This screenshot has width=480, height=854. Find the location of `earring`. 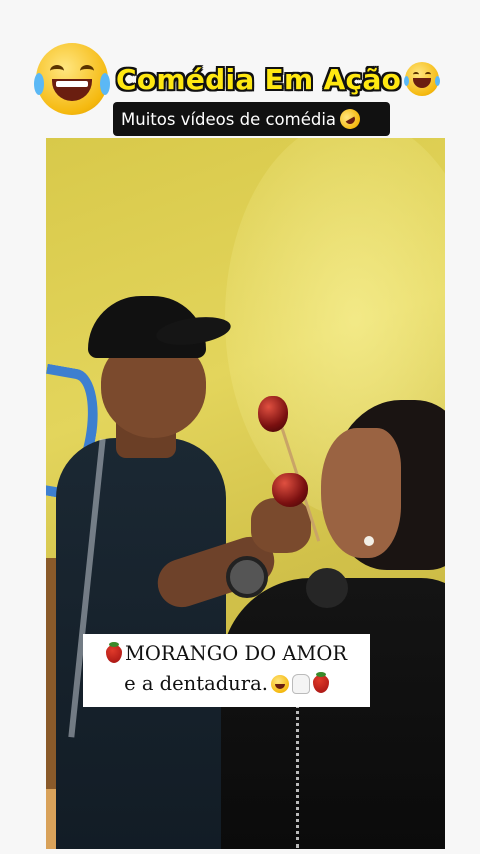

earring is located at coordinates (369, 541).